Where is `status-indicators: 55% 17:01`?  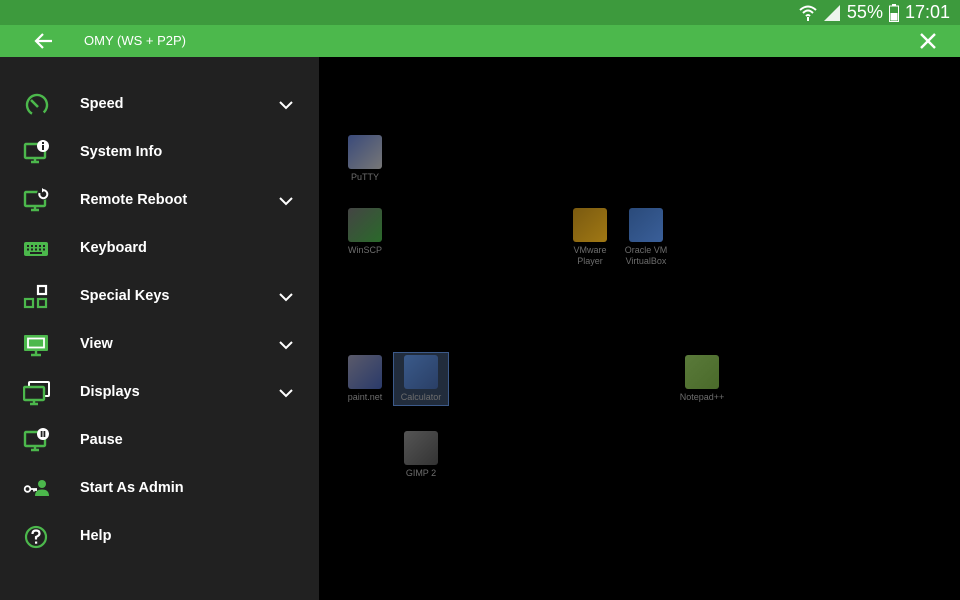
status-indicators: 55% 17:01 is located at coordinates (874, 12).